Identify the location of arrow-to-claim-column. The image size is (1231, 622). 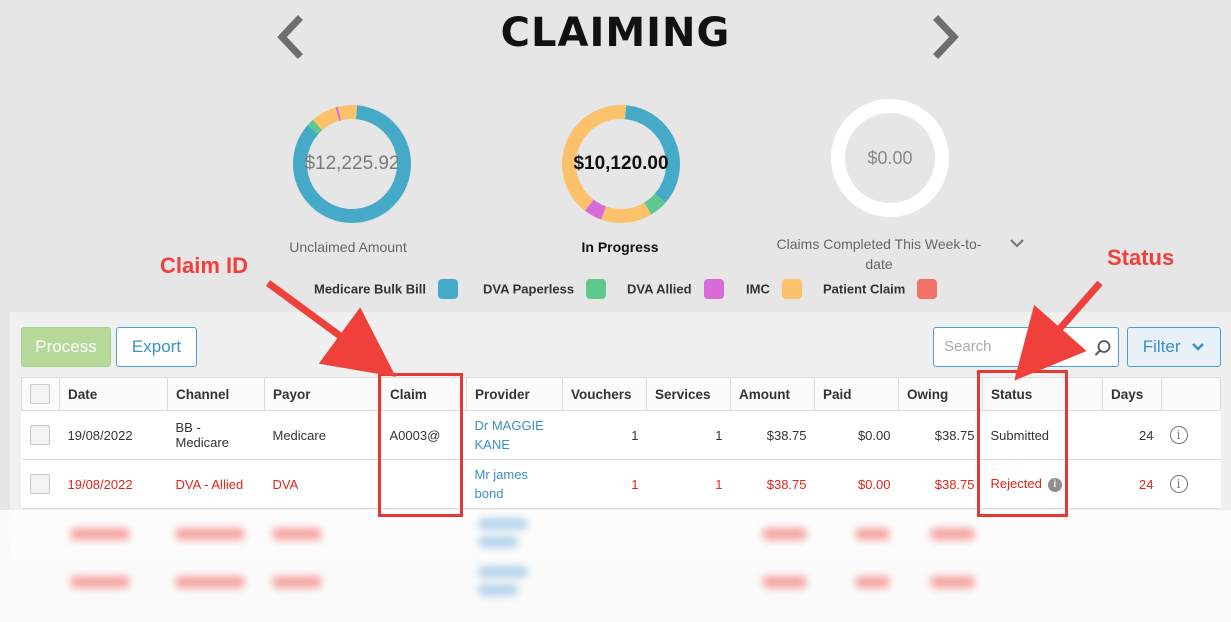
(330, 328).